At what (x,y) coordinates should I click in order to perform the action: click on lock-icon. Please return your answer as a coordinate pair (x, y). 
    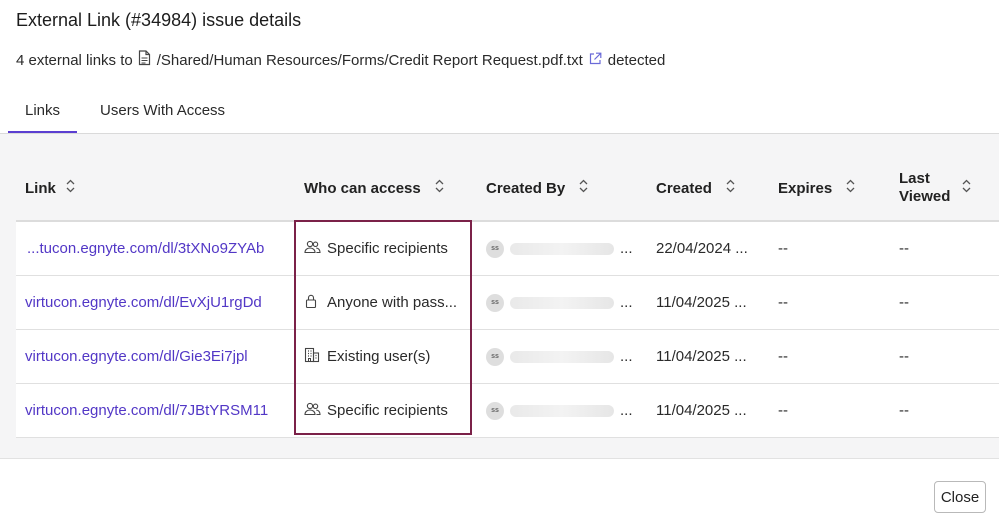
    Looking at the image, I should click on (312, 303).